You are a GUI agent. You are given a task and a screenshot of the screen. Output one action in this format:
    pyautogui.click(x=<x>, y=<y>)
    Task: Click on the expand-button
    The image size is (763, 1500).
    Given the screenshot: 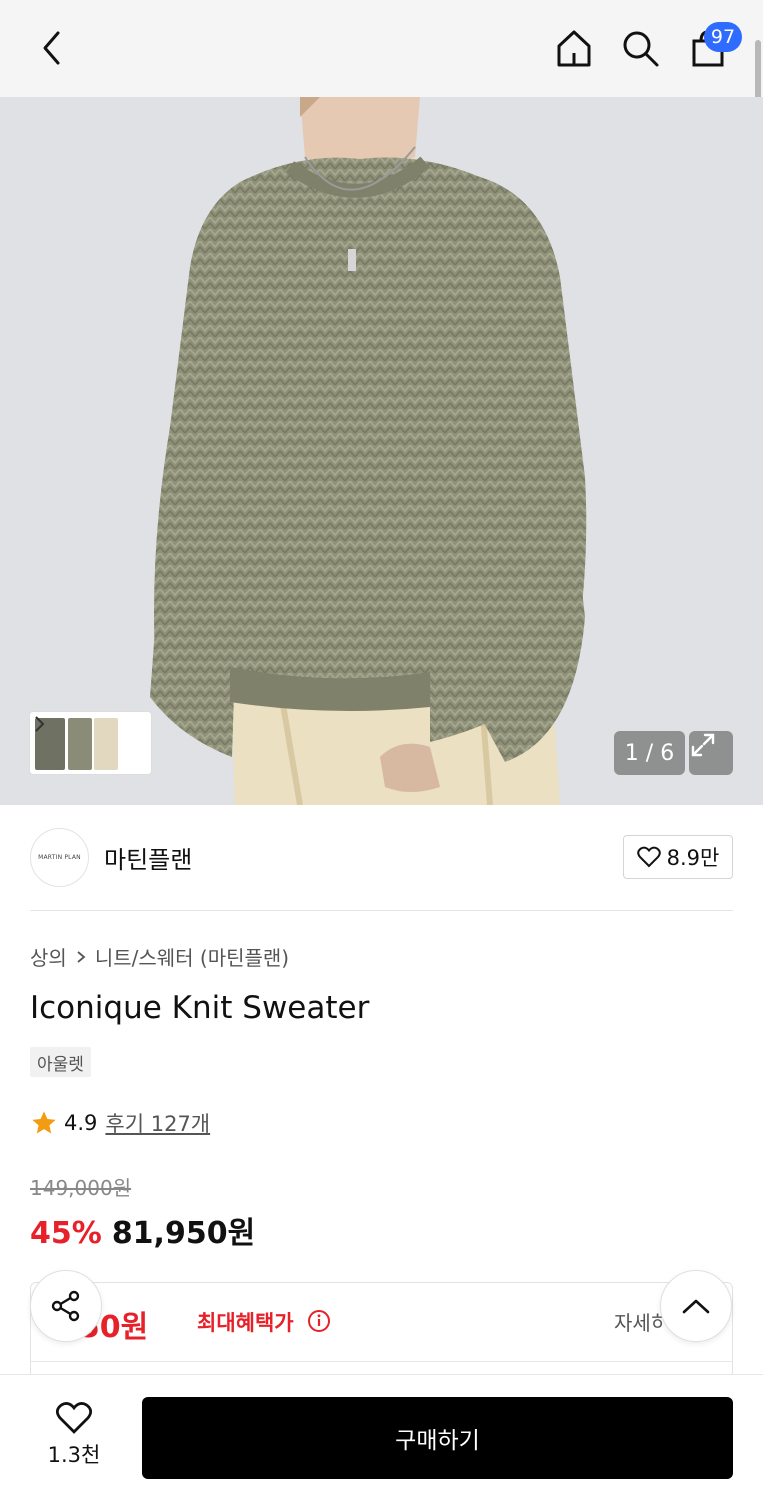 What is the action you would take?
    pyautogui.click(x=711, y=753)
    